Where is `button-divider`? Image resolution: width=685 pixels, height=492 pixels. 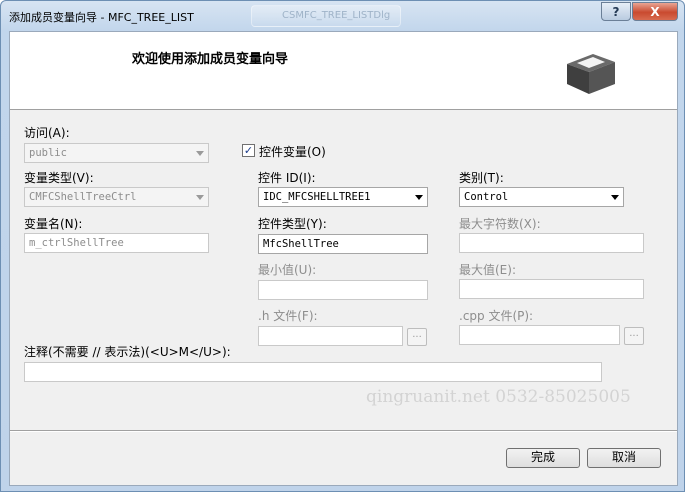
button-divider is located at coordinates (343, 431).